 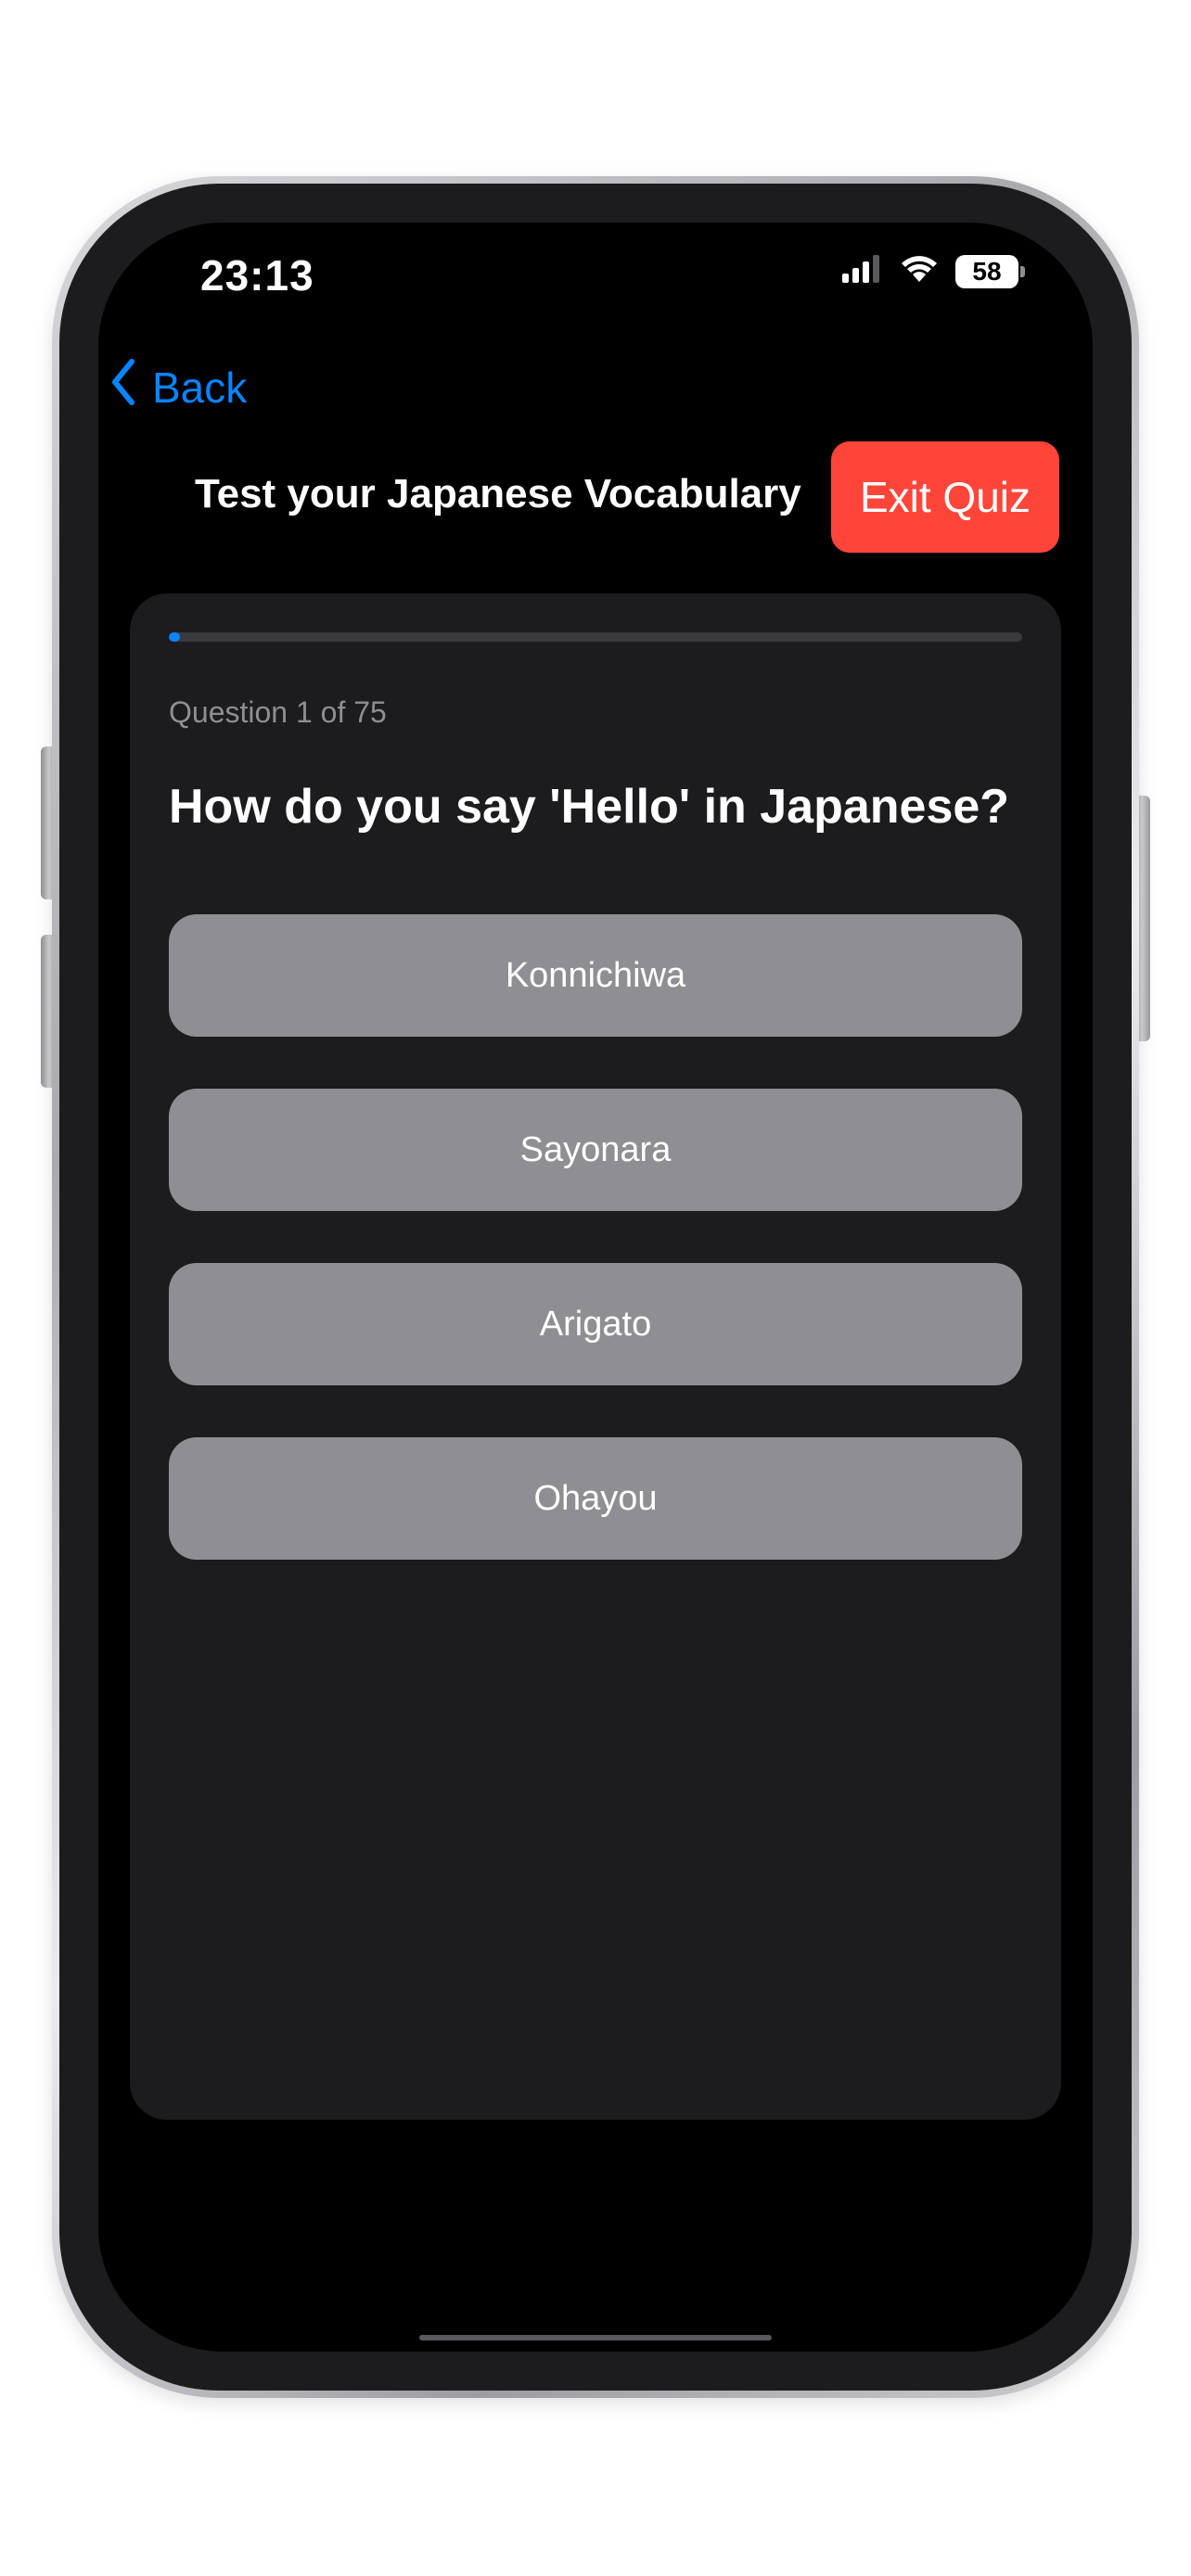 What do you see at coordinates (595, 2338) in the screenshot?
I see `home-indicator` at bounding box center [595, 2338].